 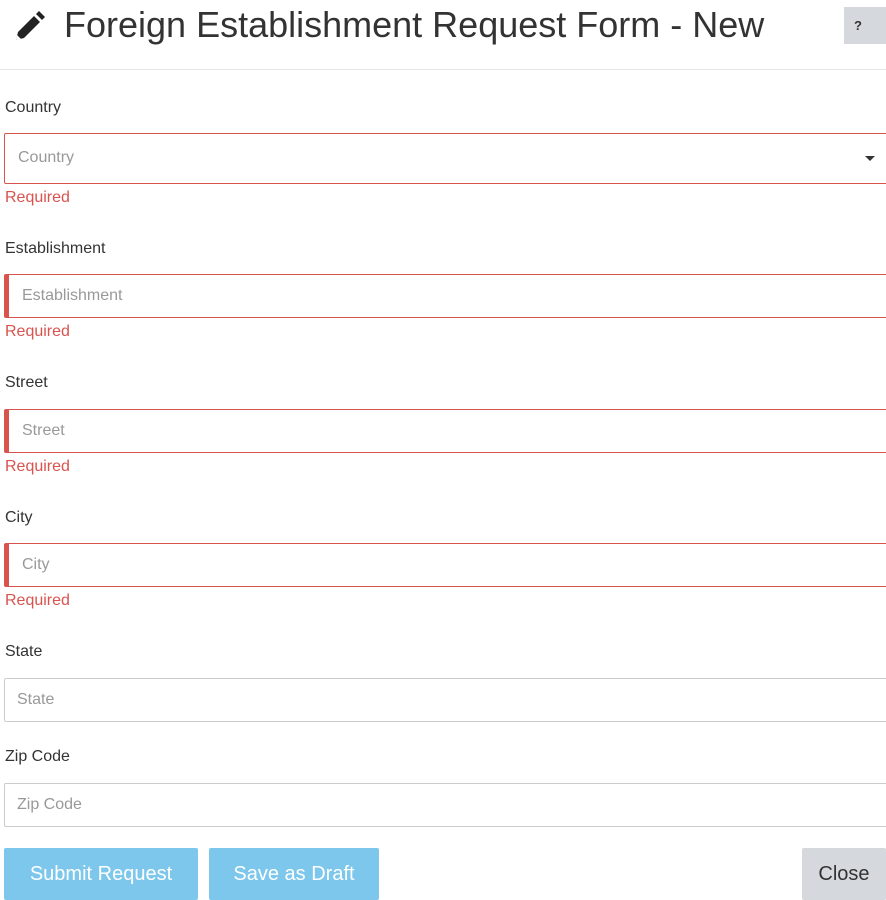 What do you see at coordinates (294, 874) in the screenshot?
I see `save-as-draft-button: Save as Draft` at bounding box center [294, 874].